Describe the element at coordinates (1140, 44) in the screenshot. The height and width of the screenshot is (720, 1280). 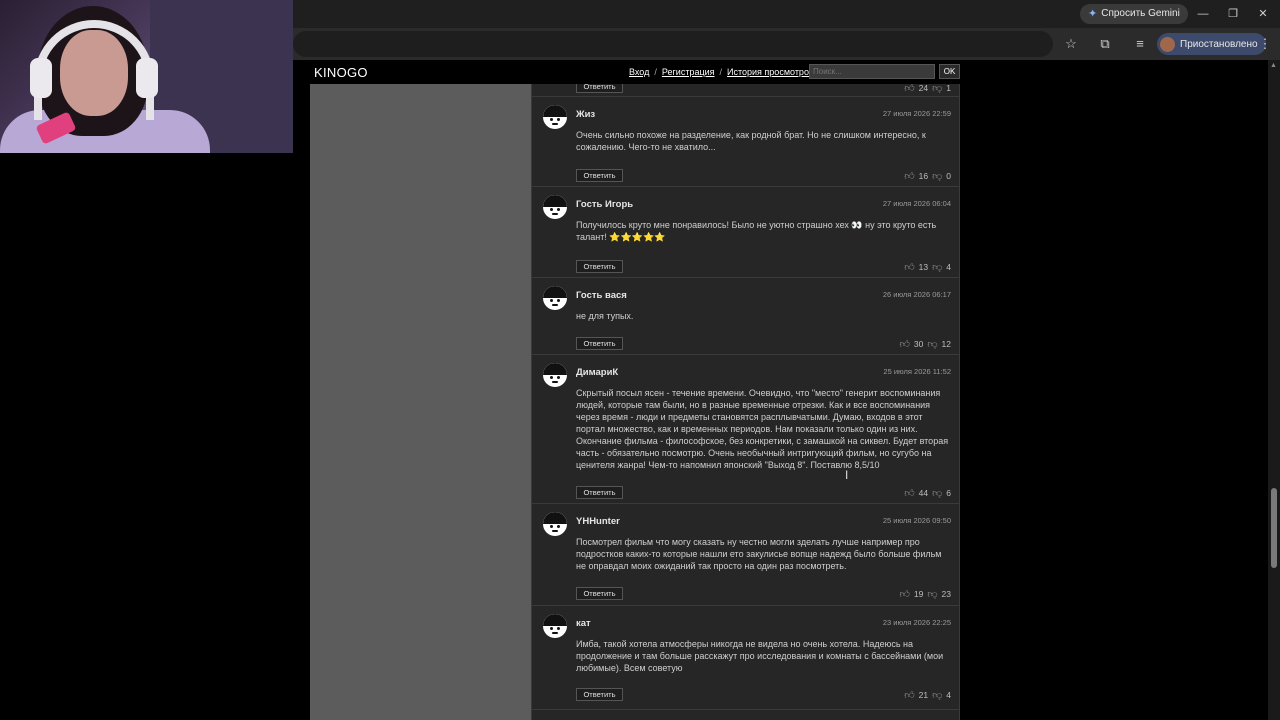
I see `media-controls-icon: ≡` at that location.